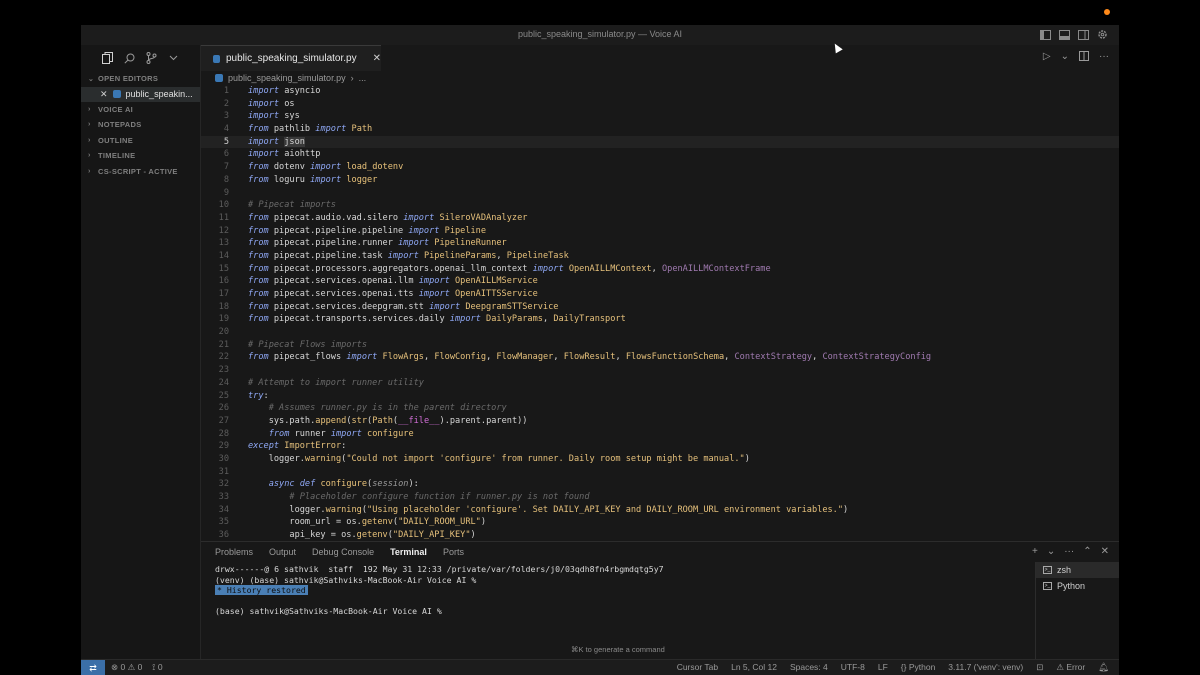 The image size is (1200, 675). Describe the element at coordinates (1102, 34) in the screenshot. I see `settings-gear-icon` at that location.